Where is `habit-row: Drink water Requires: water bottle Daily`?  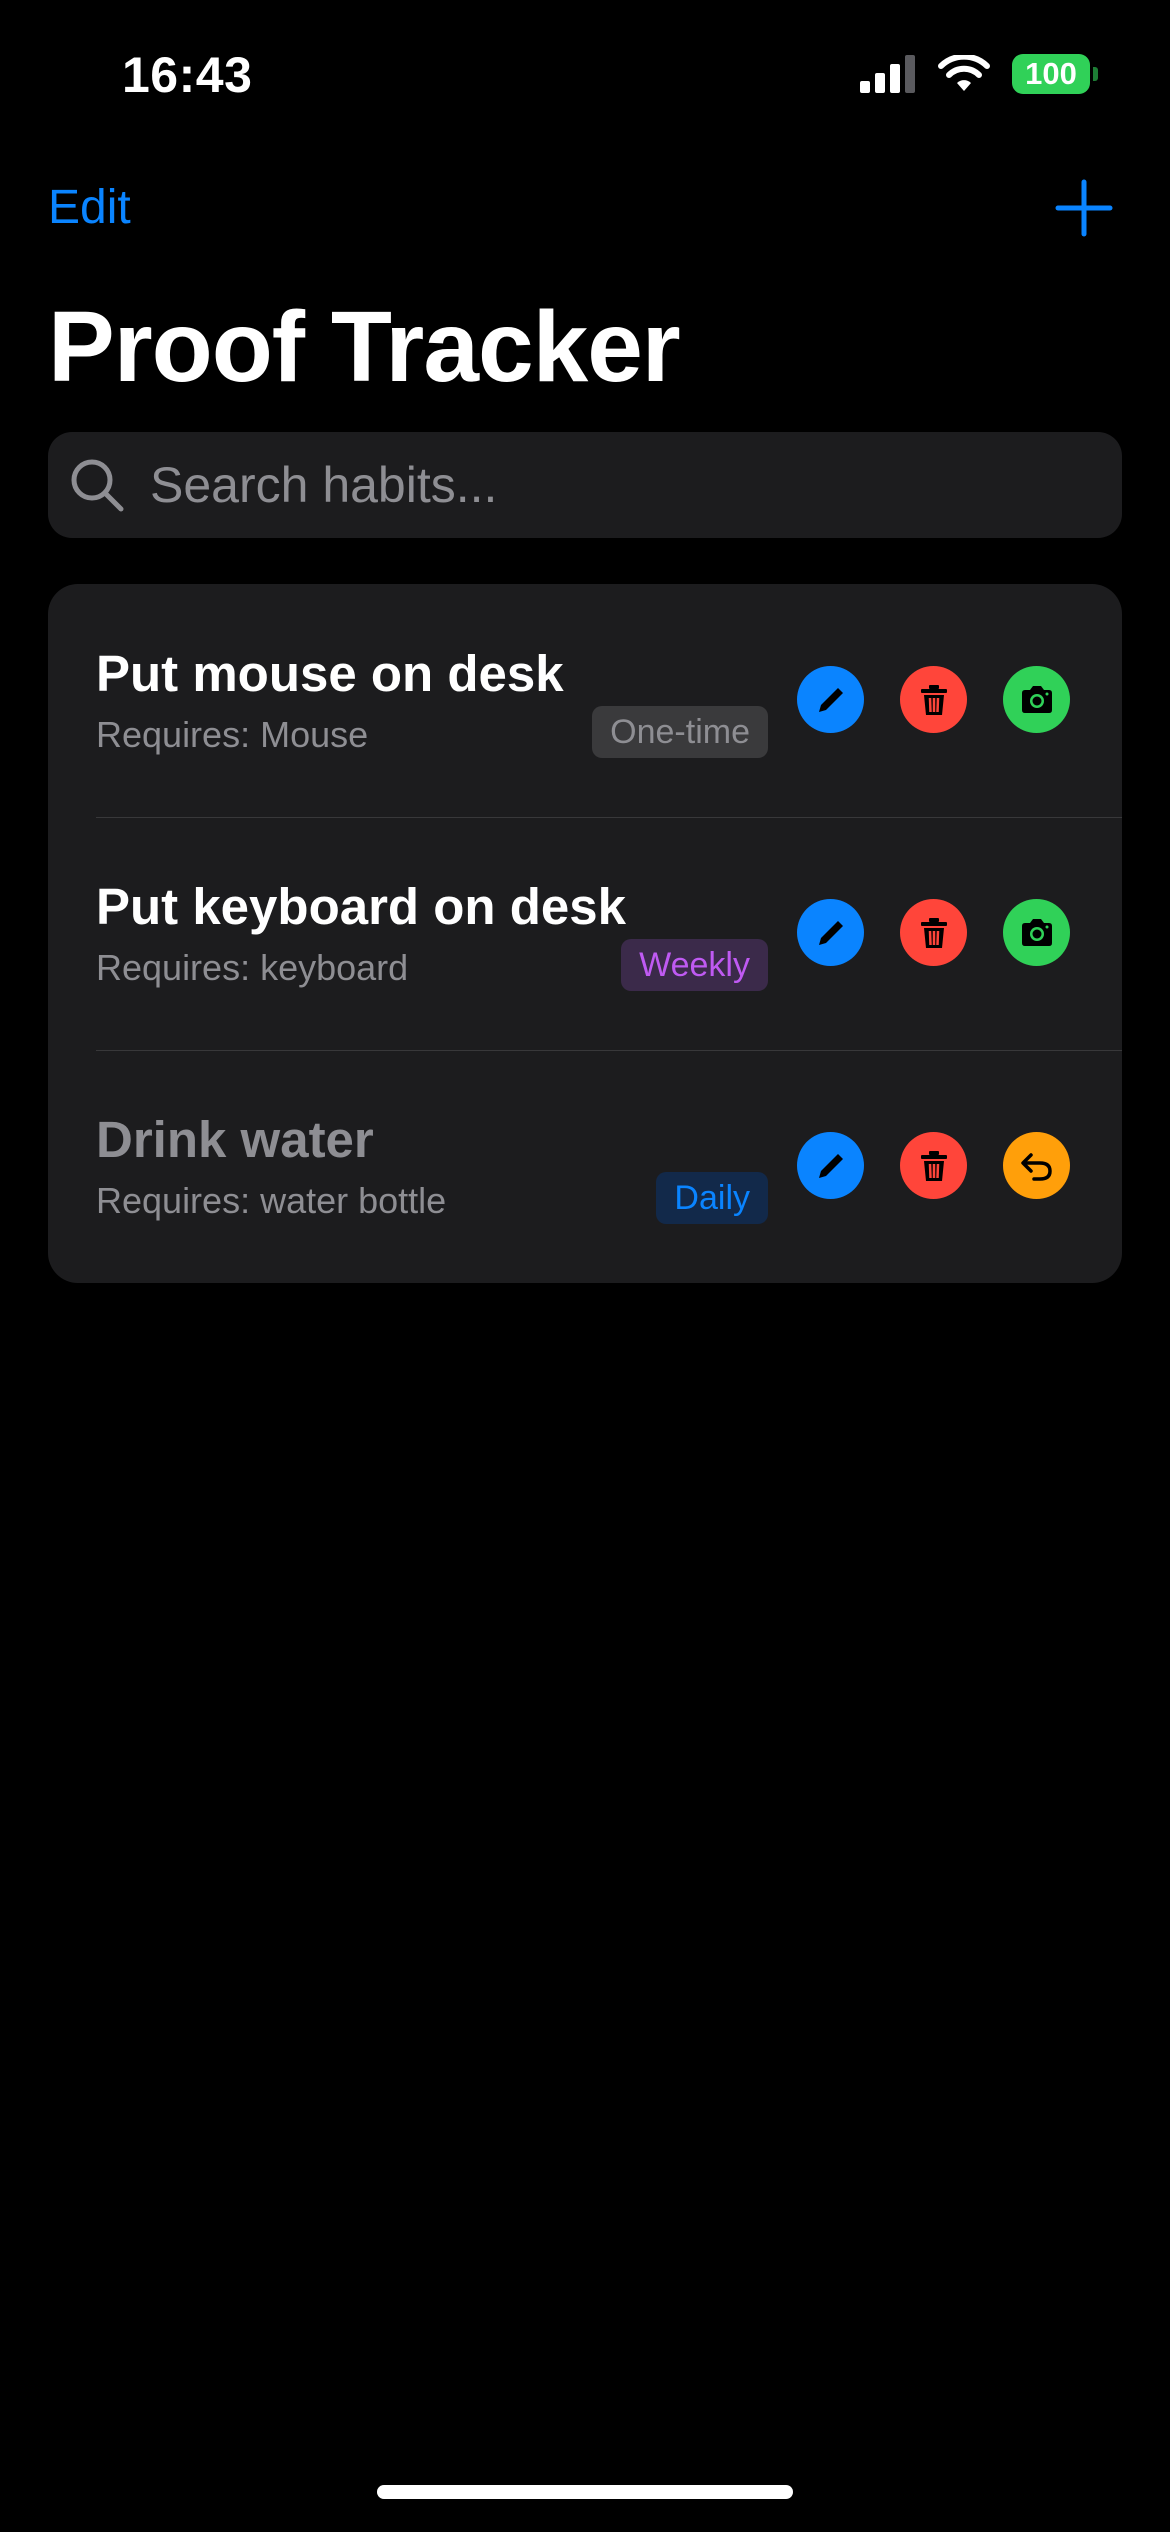 habit-row: Drink water Requires: water bottle Daily is located at coordinates (585, 1166).